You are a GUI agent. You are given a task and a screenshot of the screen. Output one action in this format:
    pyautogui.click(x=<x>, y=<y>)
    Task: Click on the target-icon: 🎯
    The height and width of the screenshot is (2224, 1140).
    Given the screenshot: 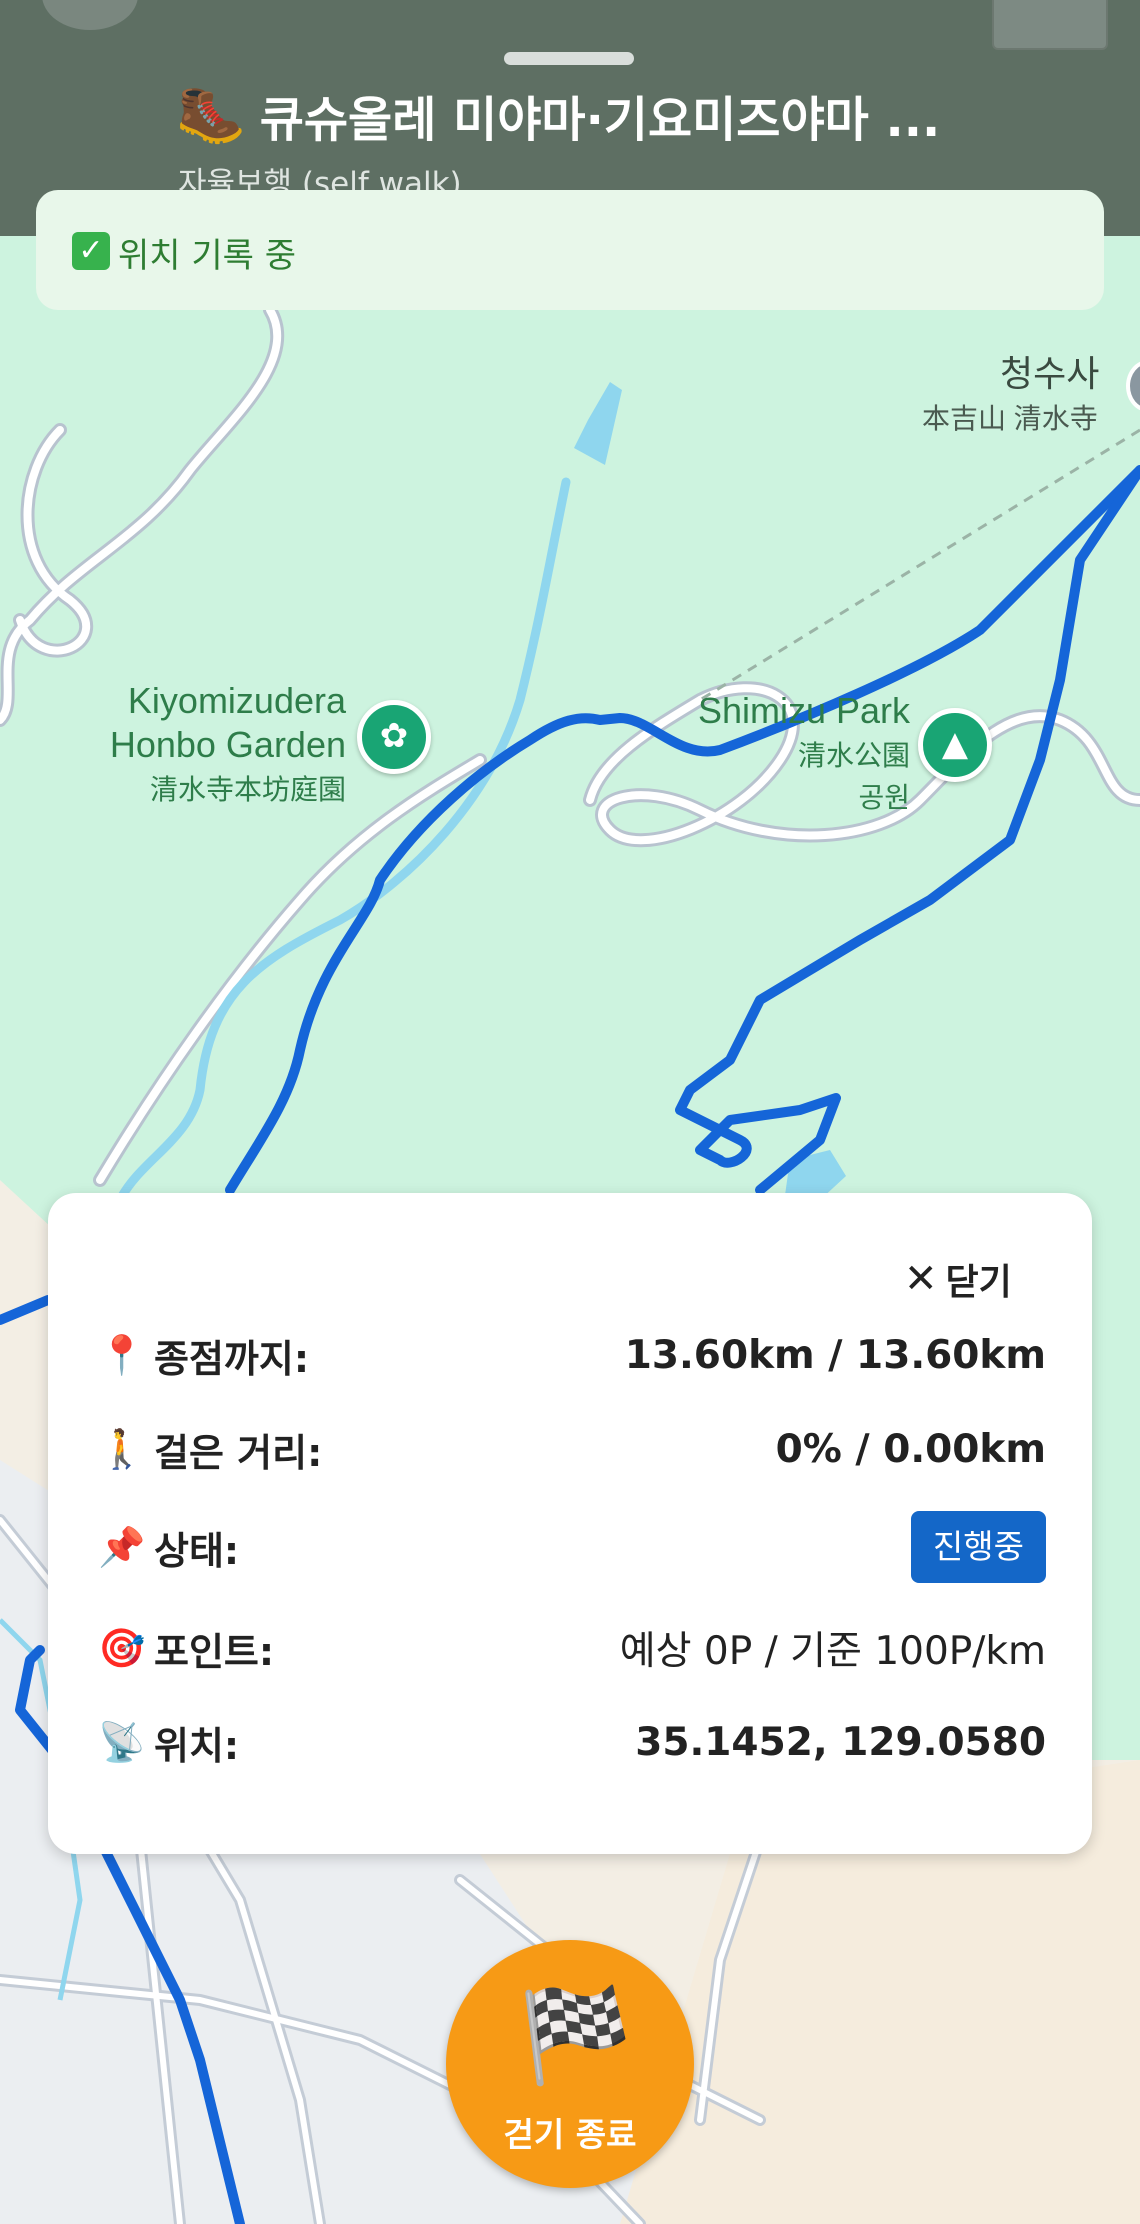 What is the action you would take?
    pyautogui.click(x=122, y=1647)
    